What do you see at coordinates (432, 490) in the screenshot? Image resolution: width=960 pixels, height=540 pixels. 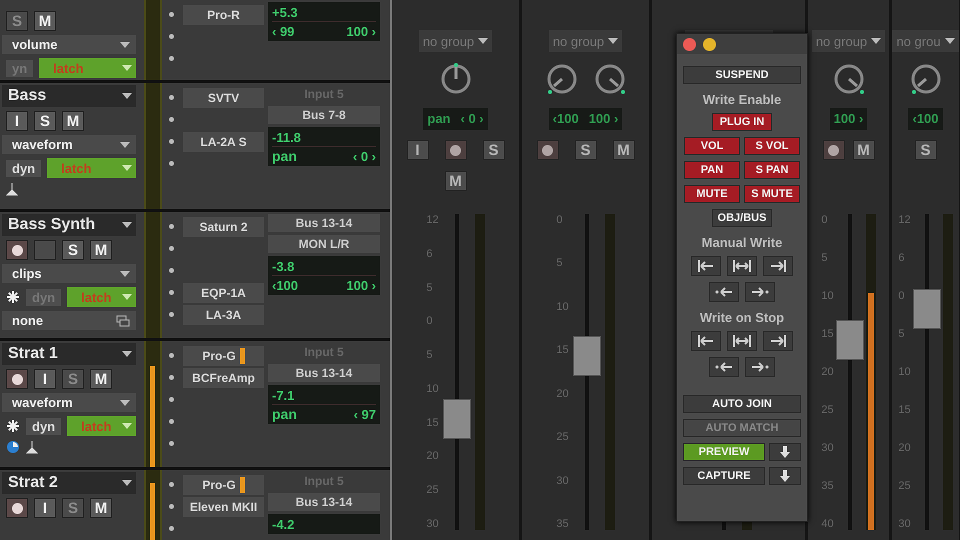 I see `scale-number: 25` at bounding box center [432, 490].